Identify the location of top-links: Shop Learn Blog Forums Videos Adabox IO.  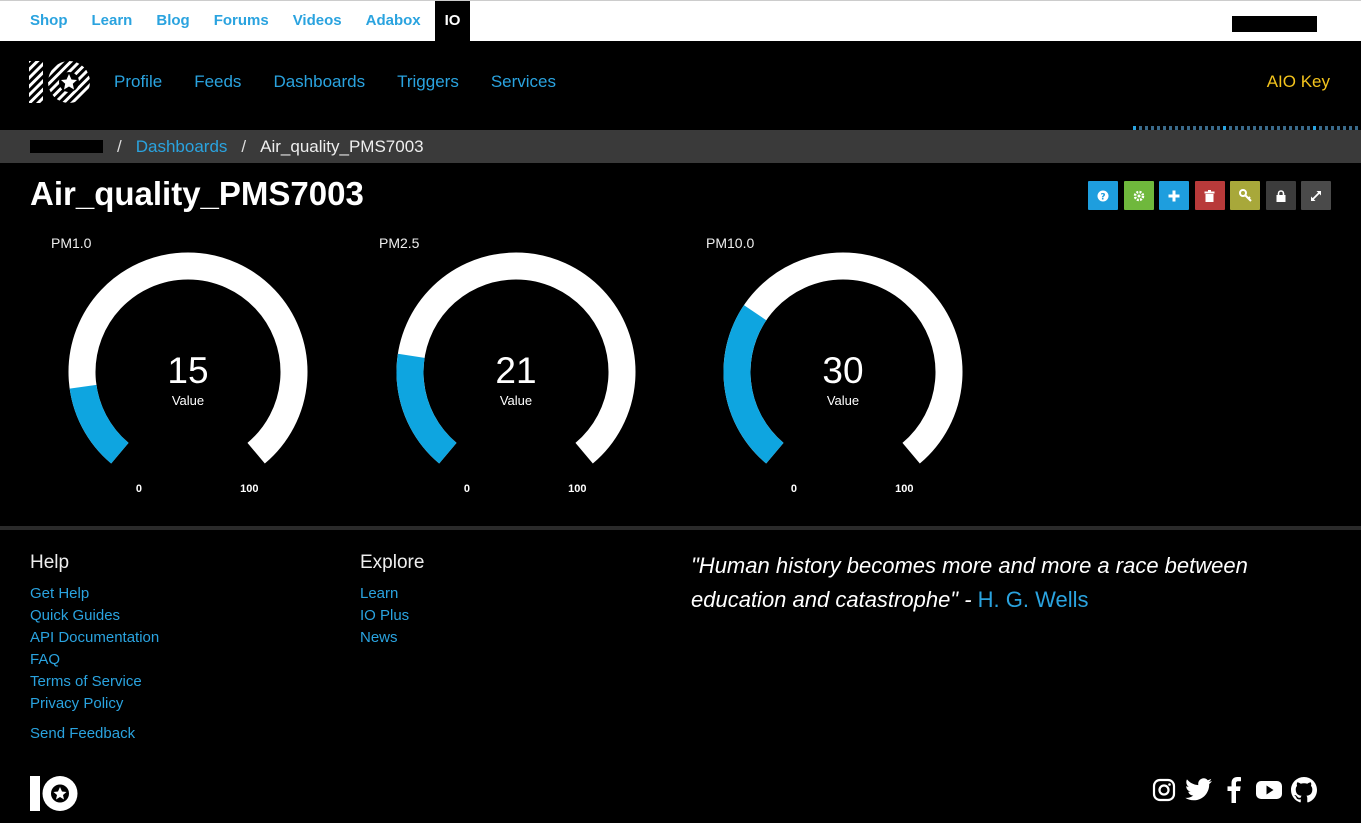
(244, 21).